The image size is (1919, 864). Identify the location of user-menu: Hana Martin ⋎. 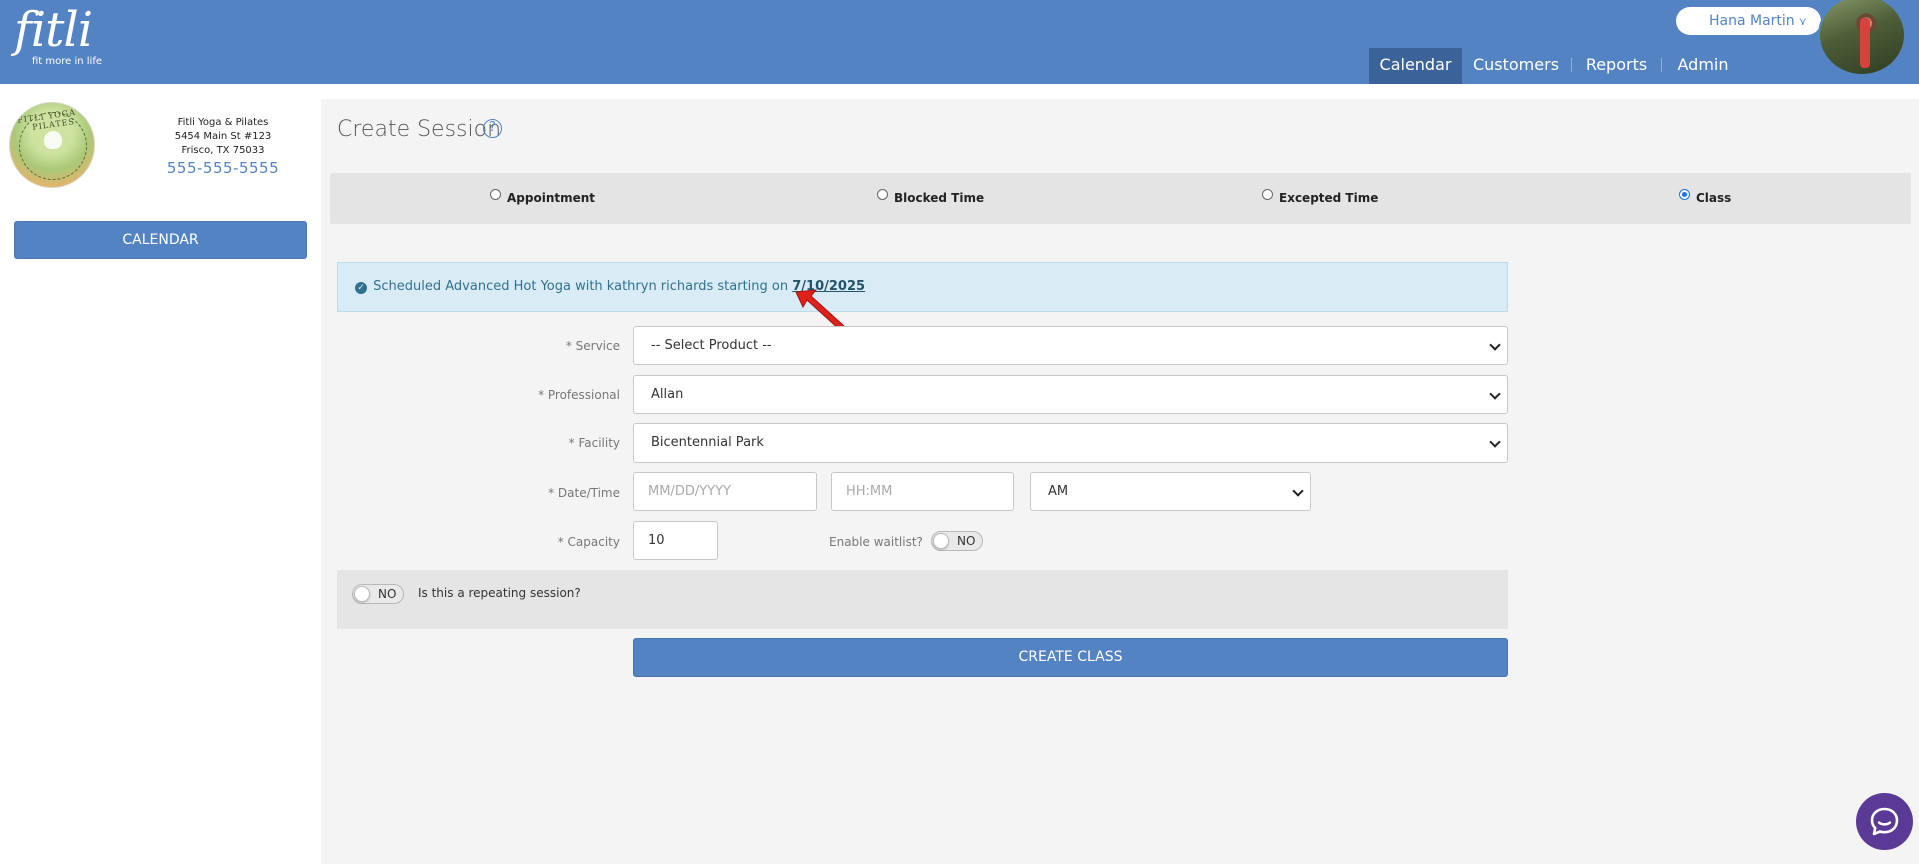
(1748, 21).